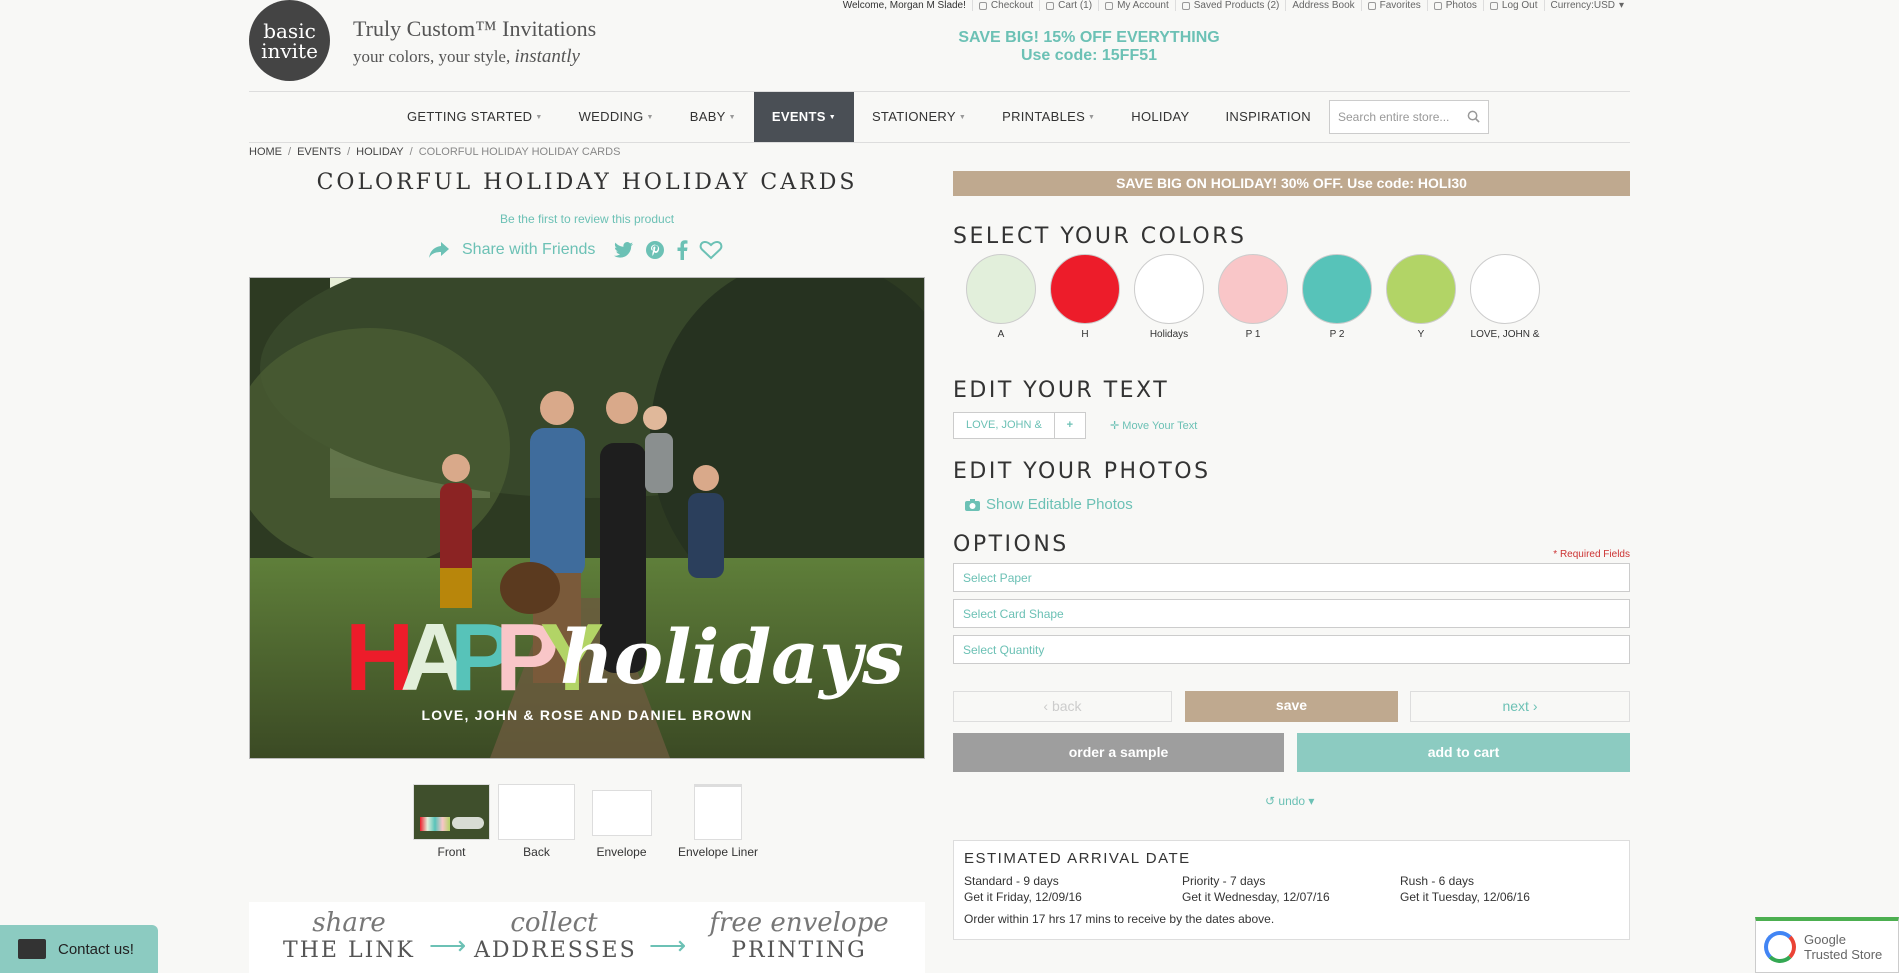 The image size is (1899, 973). What do you see at coordinates (547, 56) in the screenshot?
I see `tagline-italic: instantly` at bounding box center [547, 56].